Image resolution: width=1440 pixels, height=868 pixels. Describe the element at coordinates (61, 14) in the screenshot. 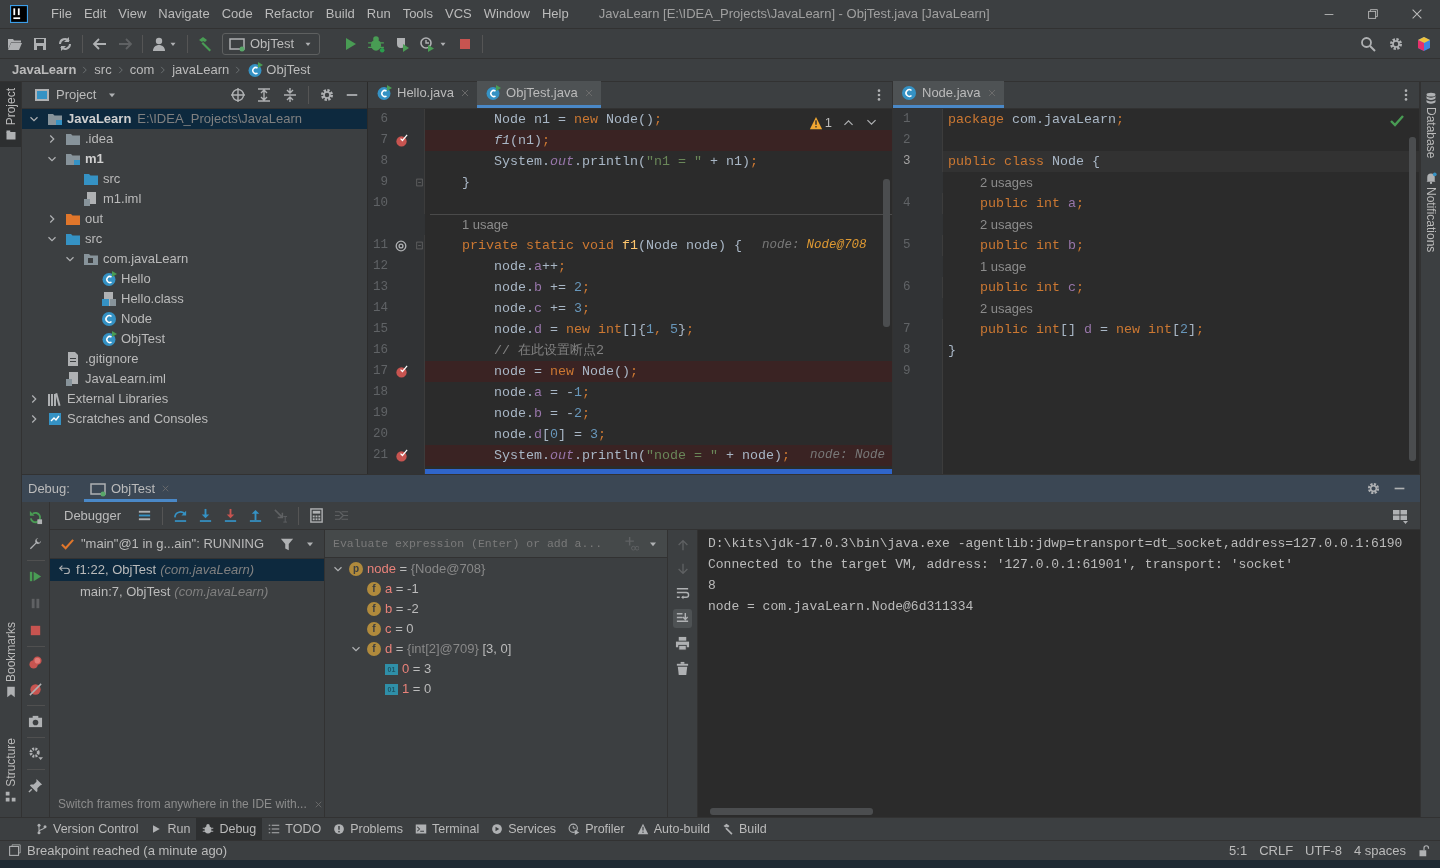

I see `menu-item: File` at that location.